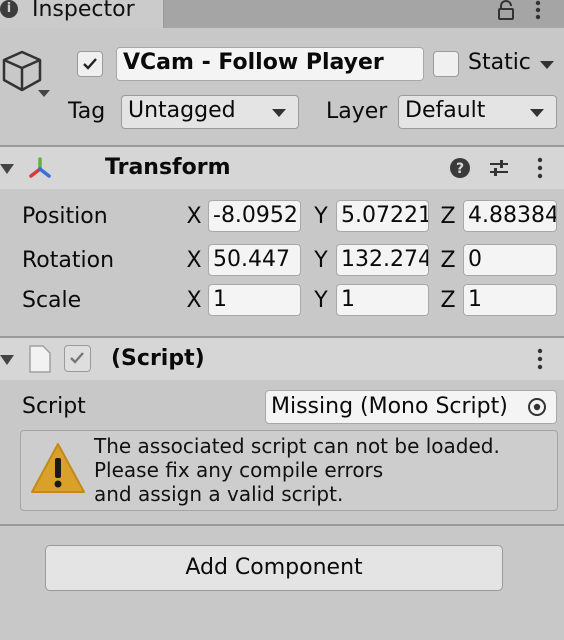 The image size is (564, 640). What do you see at coordinates (282, 359) in the screenshot?
I see `script-component-header: (Script)` at bounding box center [282, 359].